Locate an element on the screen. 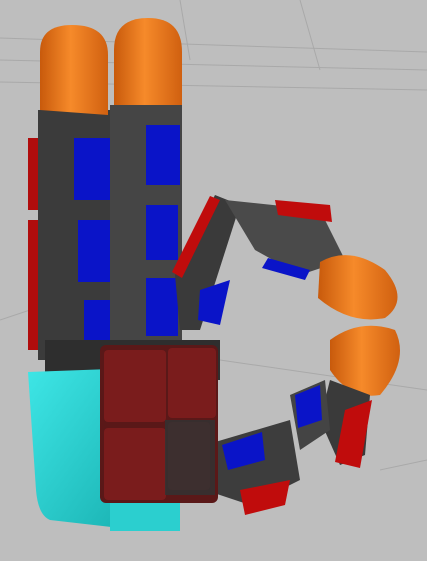 The image size is (427, 561). finger-middle is located at coordinates (146, 186).